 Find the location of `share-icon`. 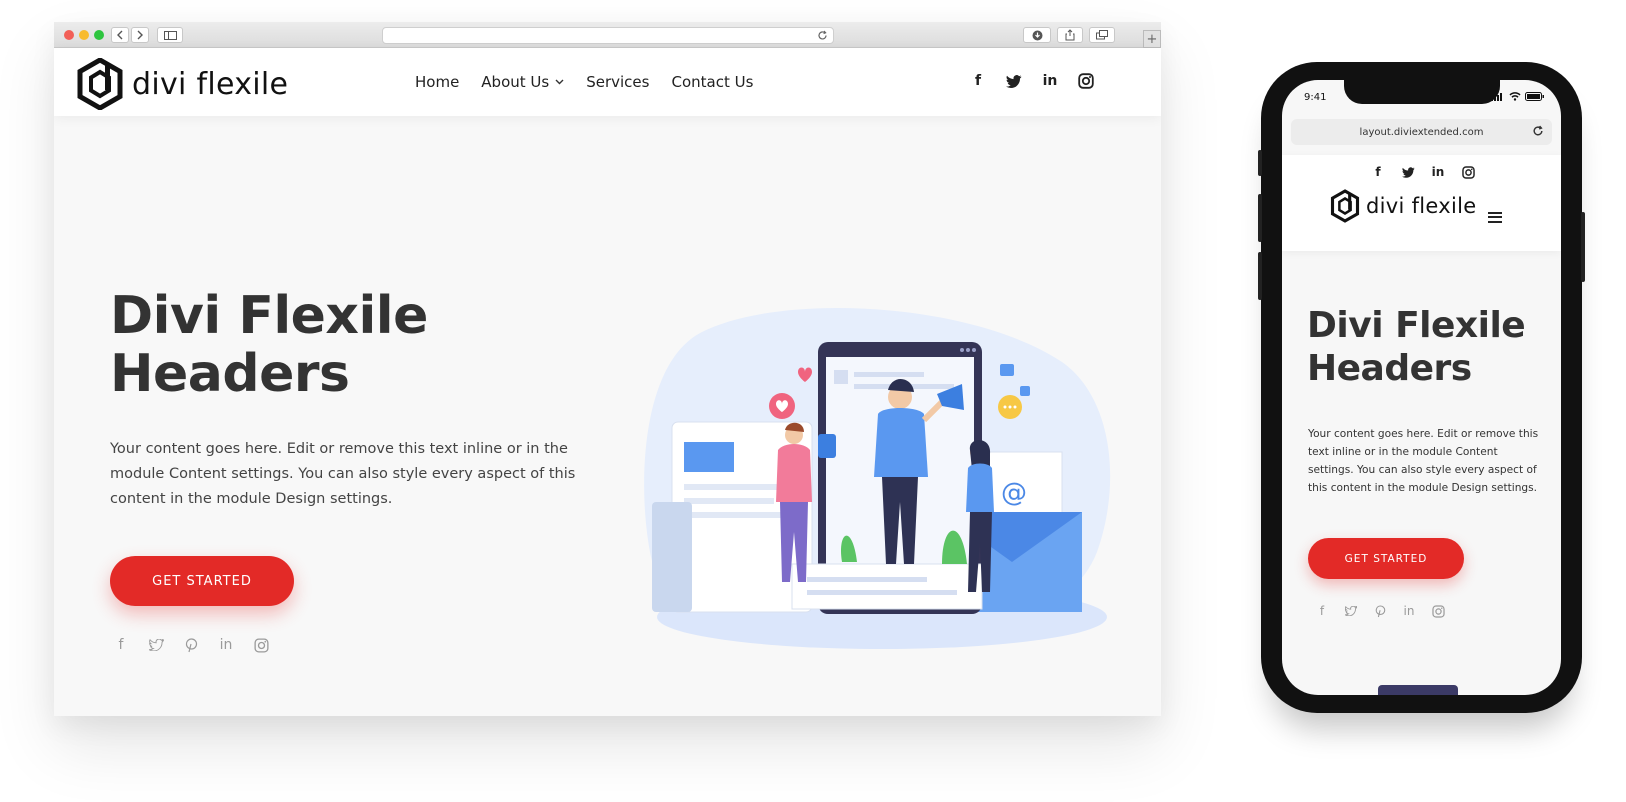

share-icon is located at coordinates (1070, 35).